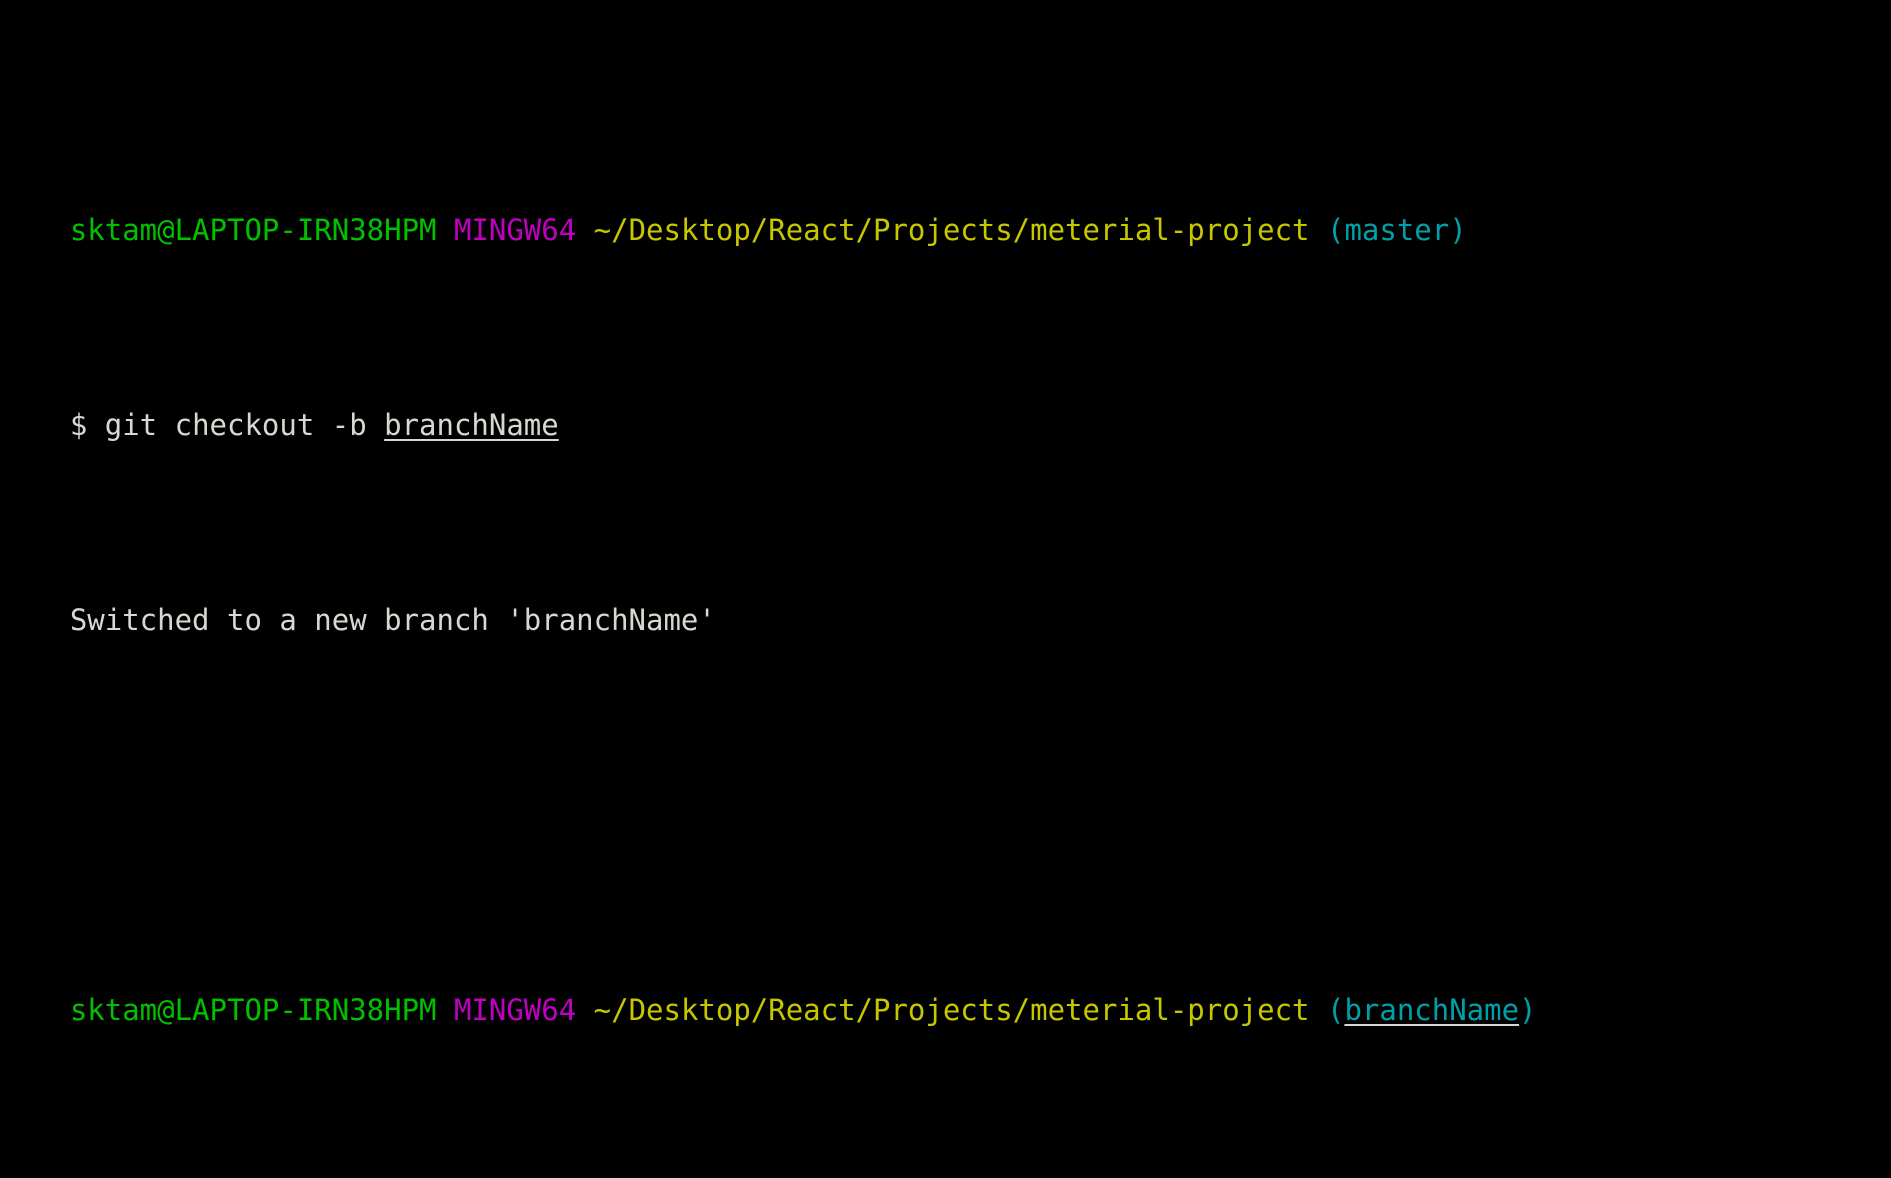 Image resolution: width=1891 pixels, height=1178 pixels. What do you see at coordinates (945, 404) in the screenshot?
I see `command-line-checkout: $ git checkout -b branchName` at bounding box center [945, 404].